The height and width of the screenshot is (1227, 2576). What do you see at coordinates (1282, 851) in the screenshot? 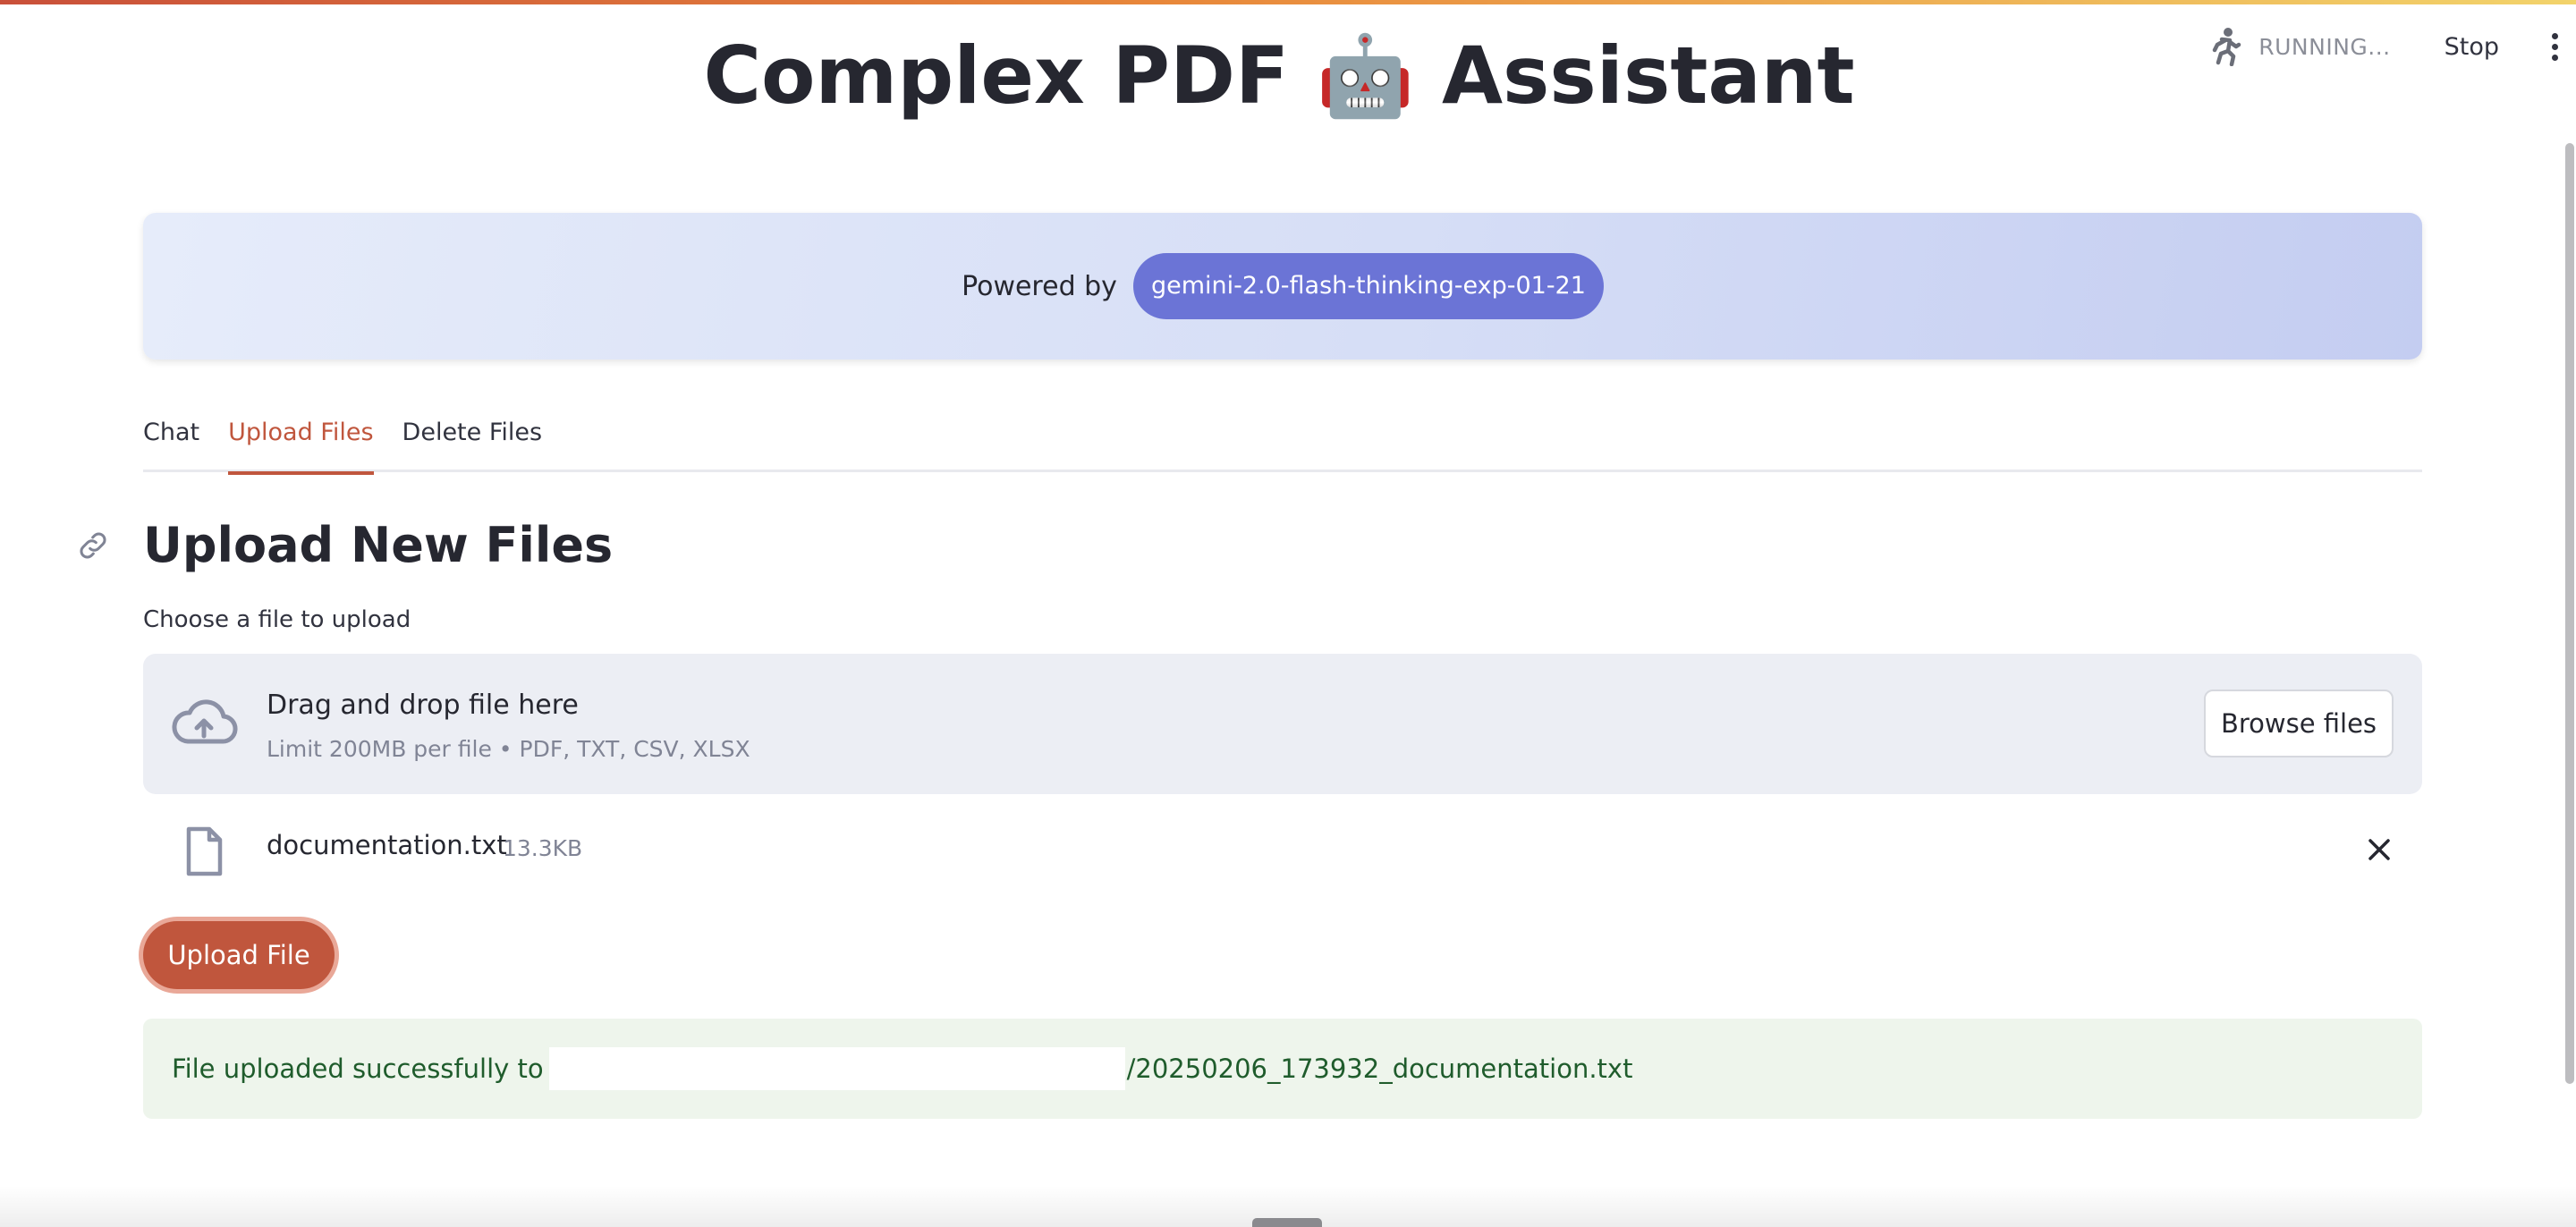
I see `uploaded-file-row: documentation.txt 13.3KB` at bounding box center [1282, 851].